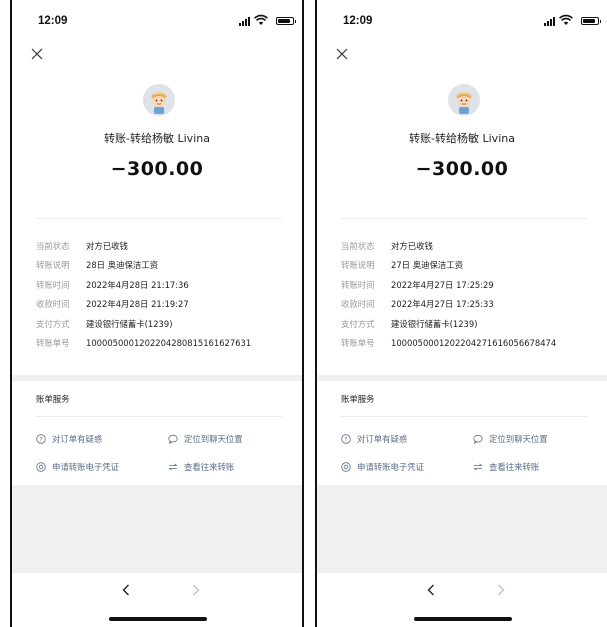  Describe the element at coordinates (137, 304) in the screenshot. I see `detail-value: 2022年4月28日 21:19:27` at that location.